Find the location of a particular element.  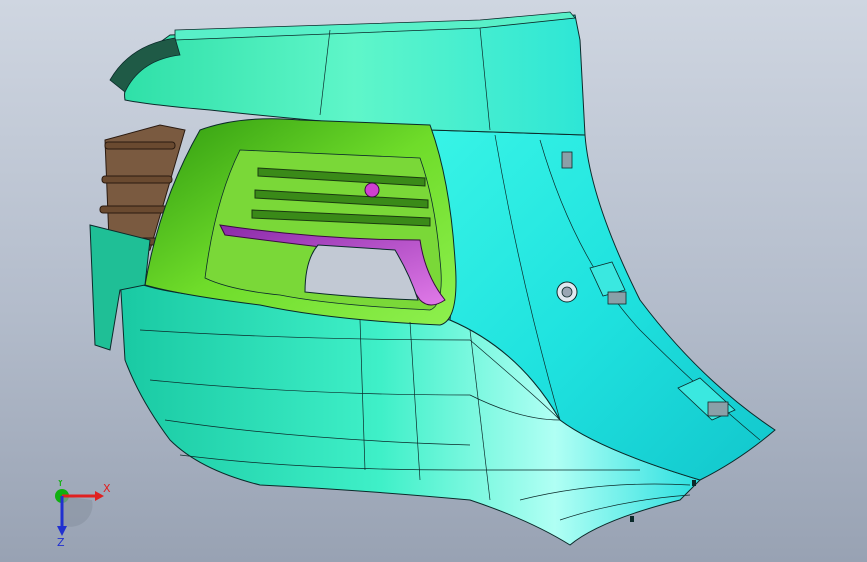

washer-nozzle-inner is located at coordinates (567, 292).